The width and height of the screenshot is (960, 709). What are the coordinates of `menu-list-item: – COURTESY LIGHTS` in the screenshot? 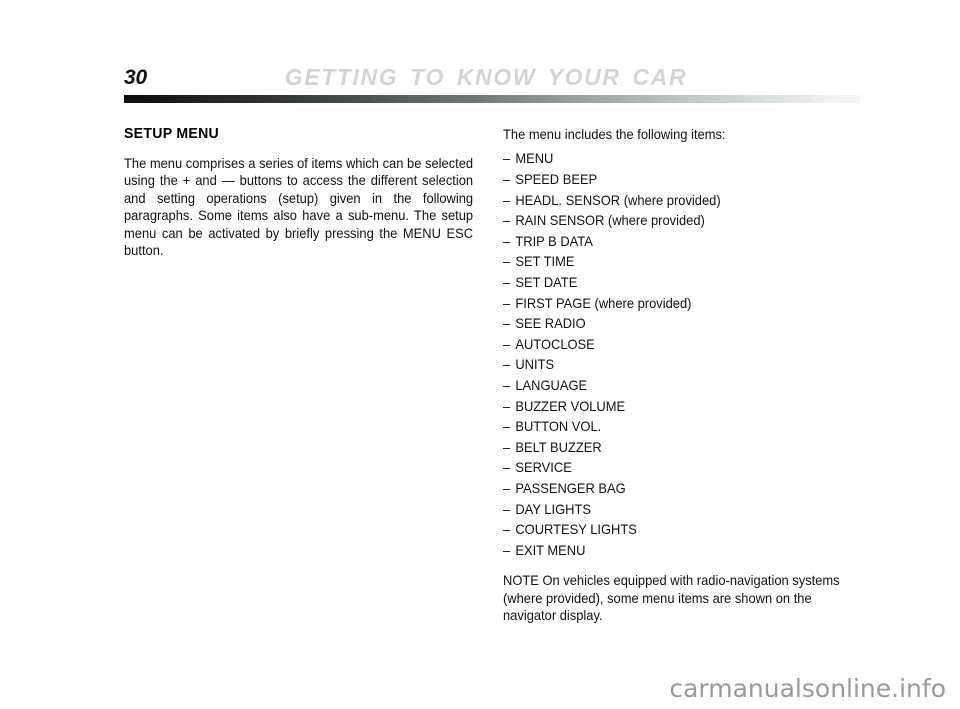 It's located at (674, 530).